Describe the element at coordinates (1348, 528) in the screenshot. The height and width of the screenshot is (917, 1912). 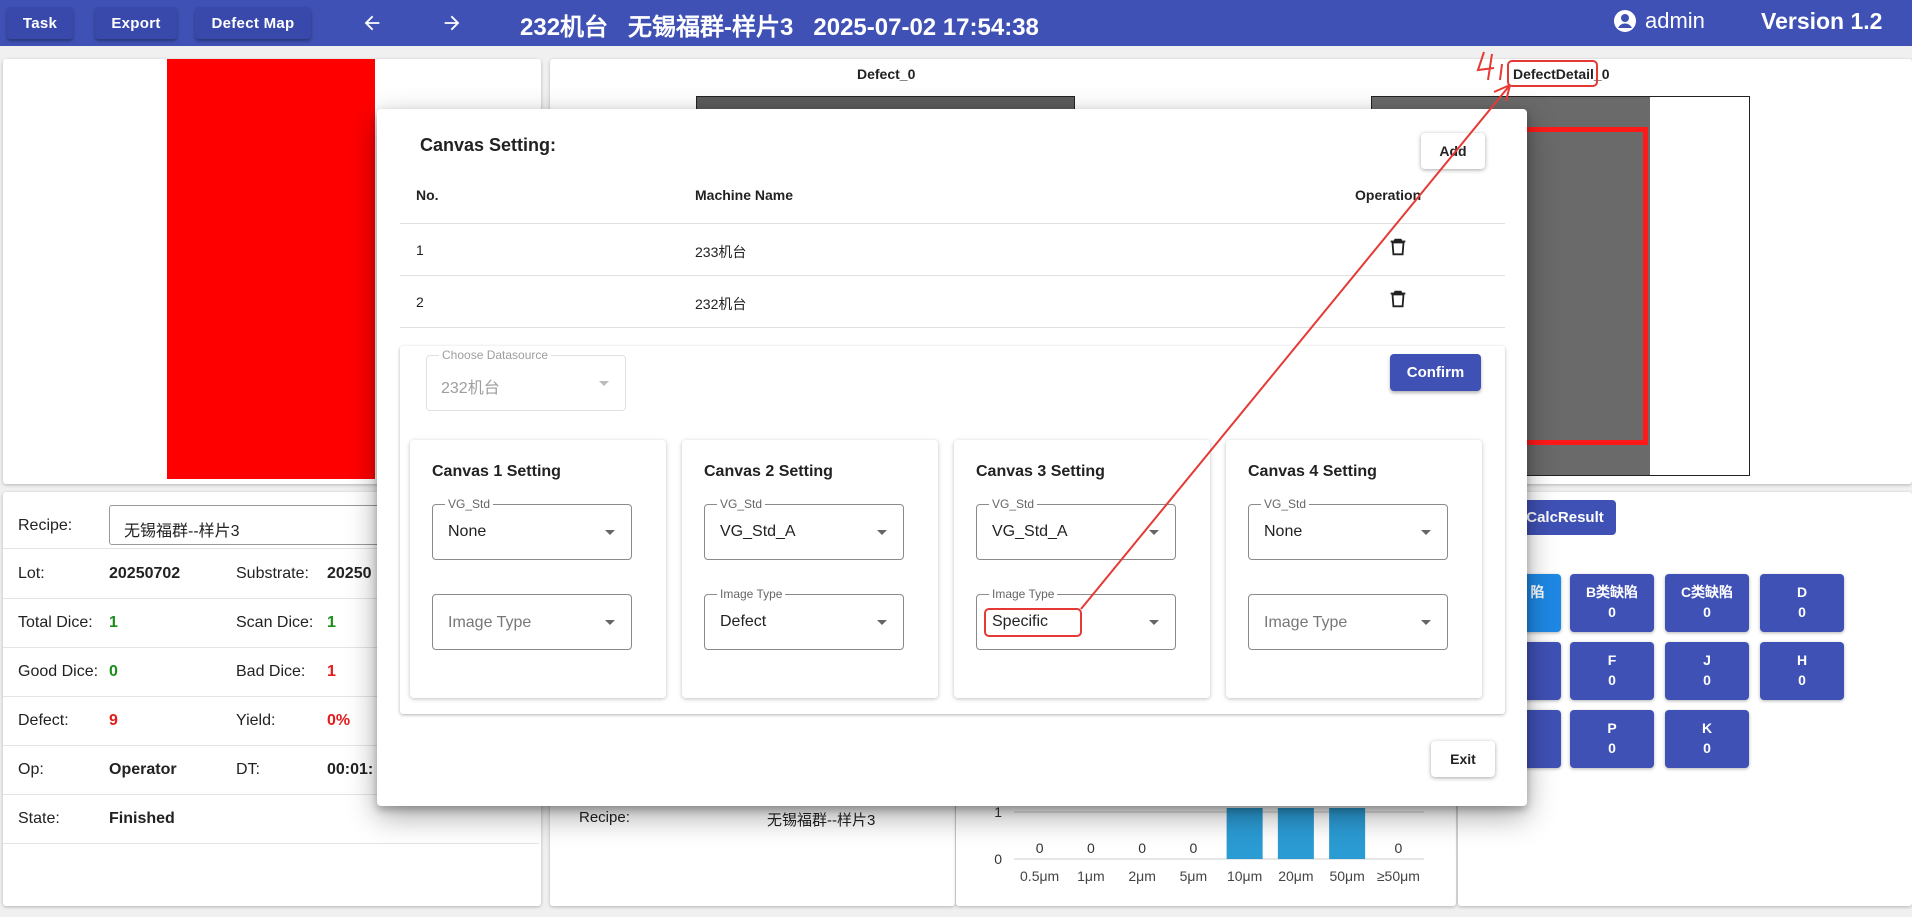
I see `canvas-4-vg-select: VG_Std None` at that location.